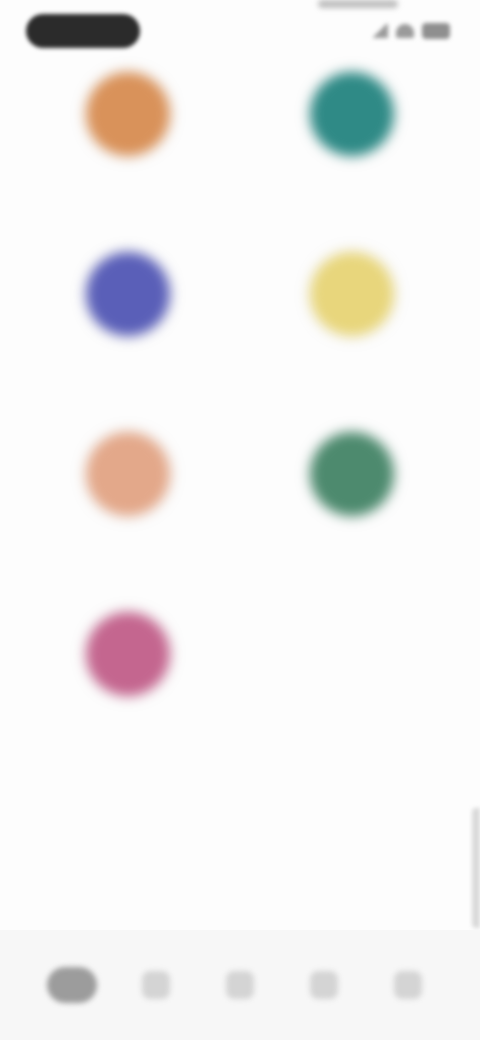 The image size is (480, 1040). What do you see at coordinates (436, 31) in the screenshot?
I see `battery-icon` at bounding box center [436, 31].